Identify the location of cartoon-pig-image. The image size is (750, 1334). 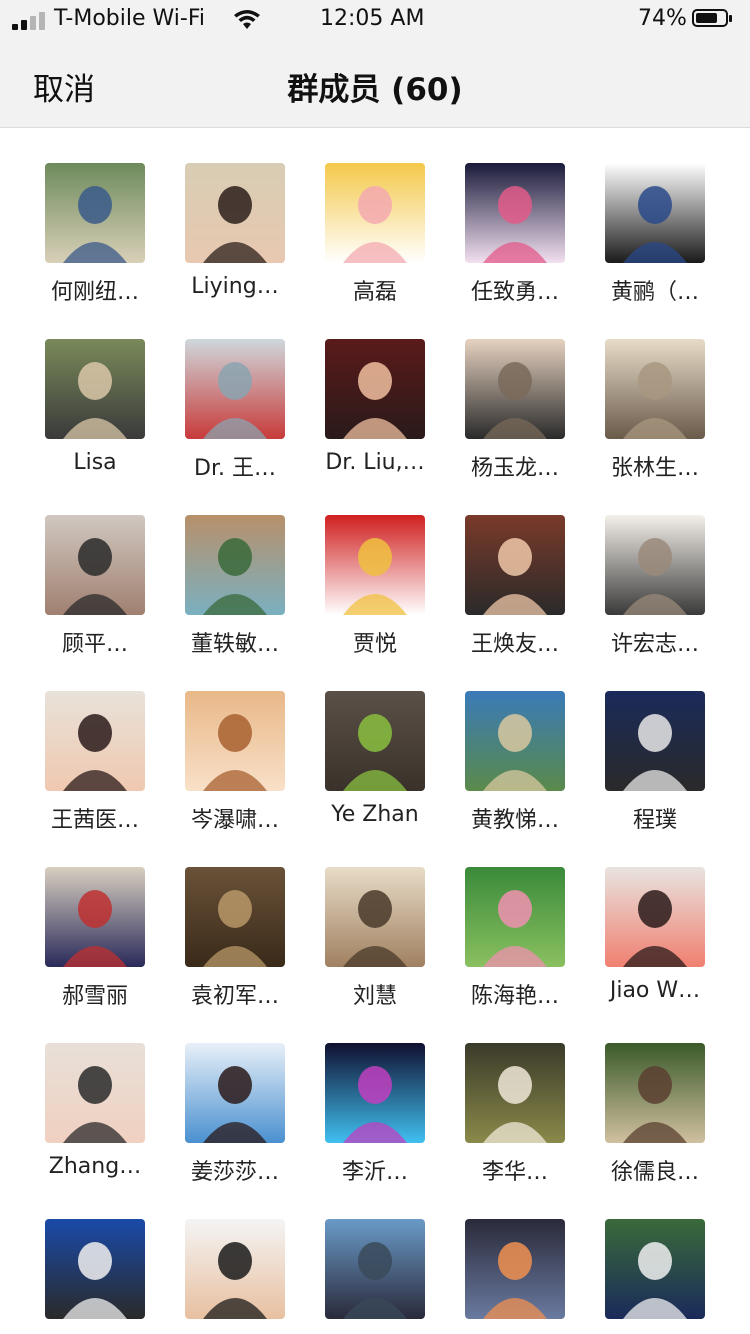
(375, 213).